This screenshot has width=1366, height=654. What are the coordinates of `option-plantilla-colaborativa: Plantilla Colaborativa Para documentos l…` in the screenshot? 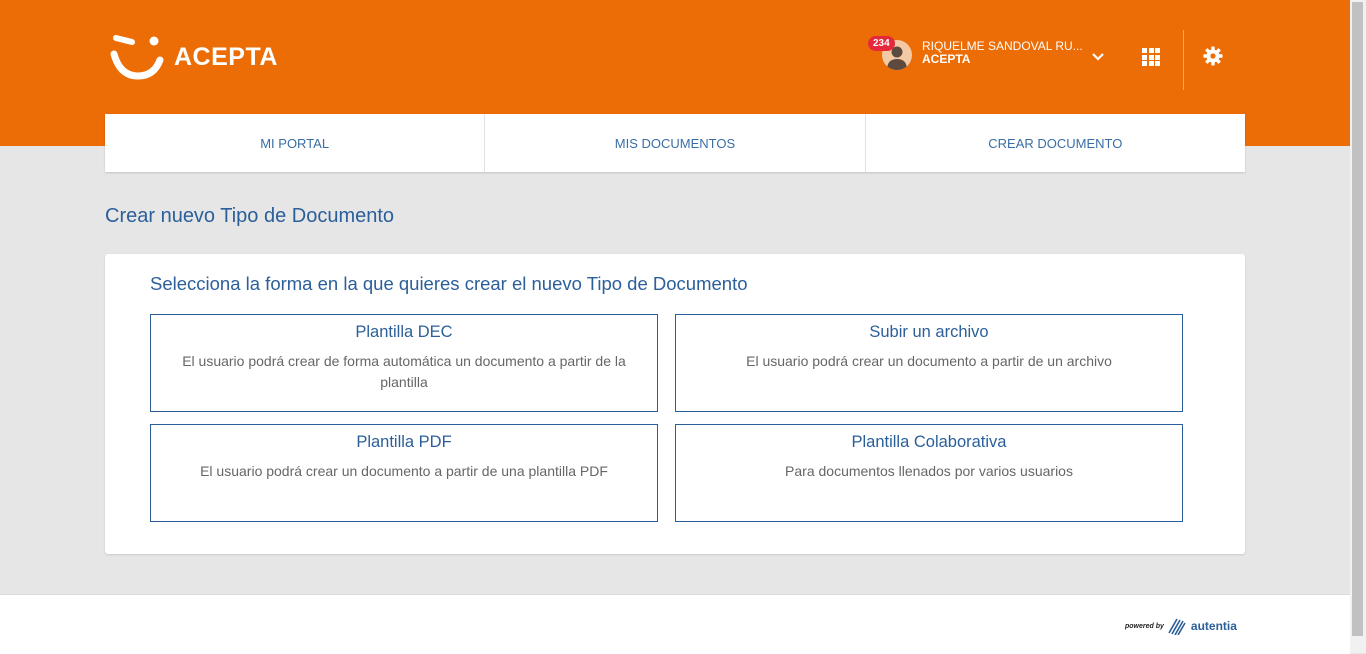 It's located at (929, 473).